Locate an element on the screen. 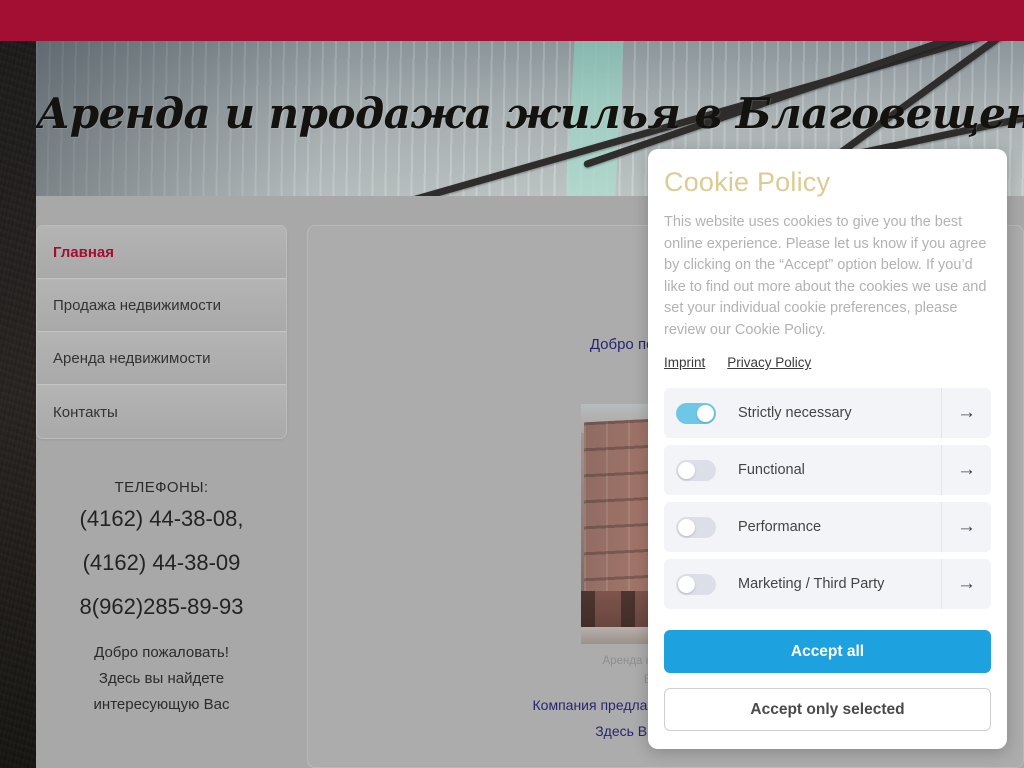 The width and height of the screenshot is (1024, 768). consent-label: Marketing / Third Party is located at coordinates (811, 584).